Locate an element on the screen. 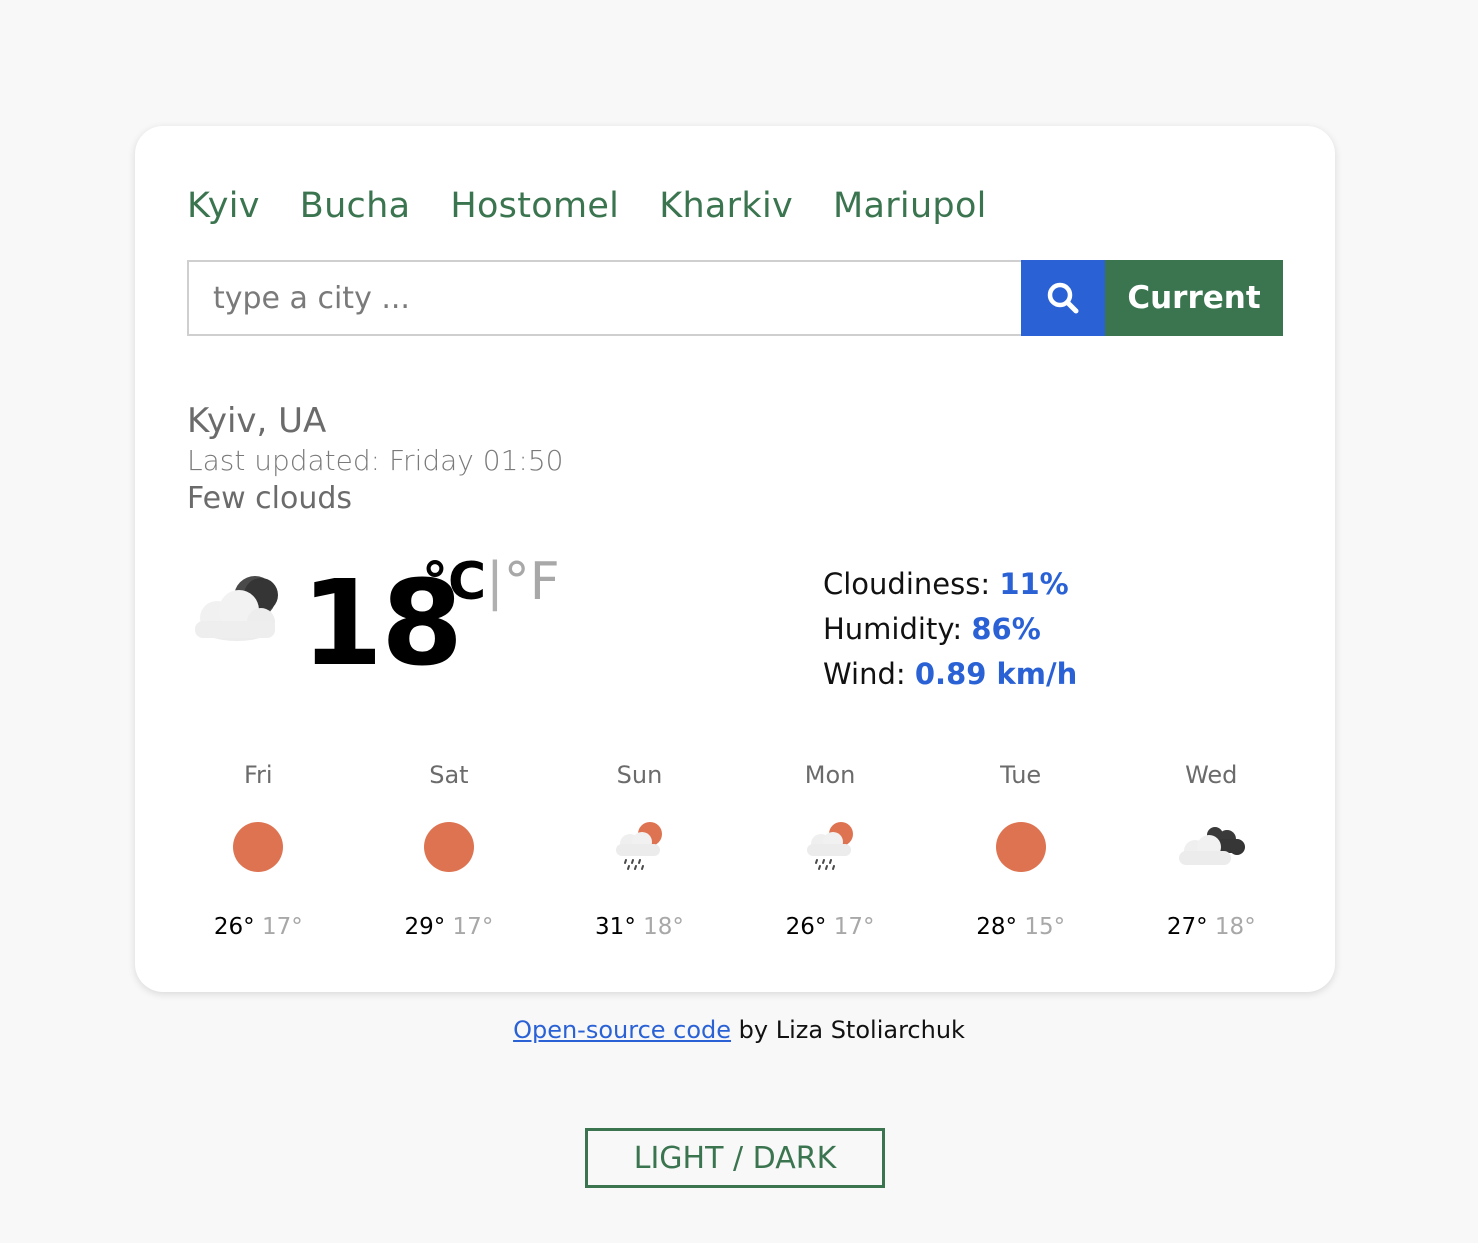 This screenshot has height=1243, width=1478. search-icon is located at coordinates (1063, 298).